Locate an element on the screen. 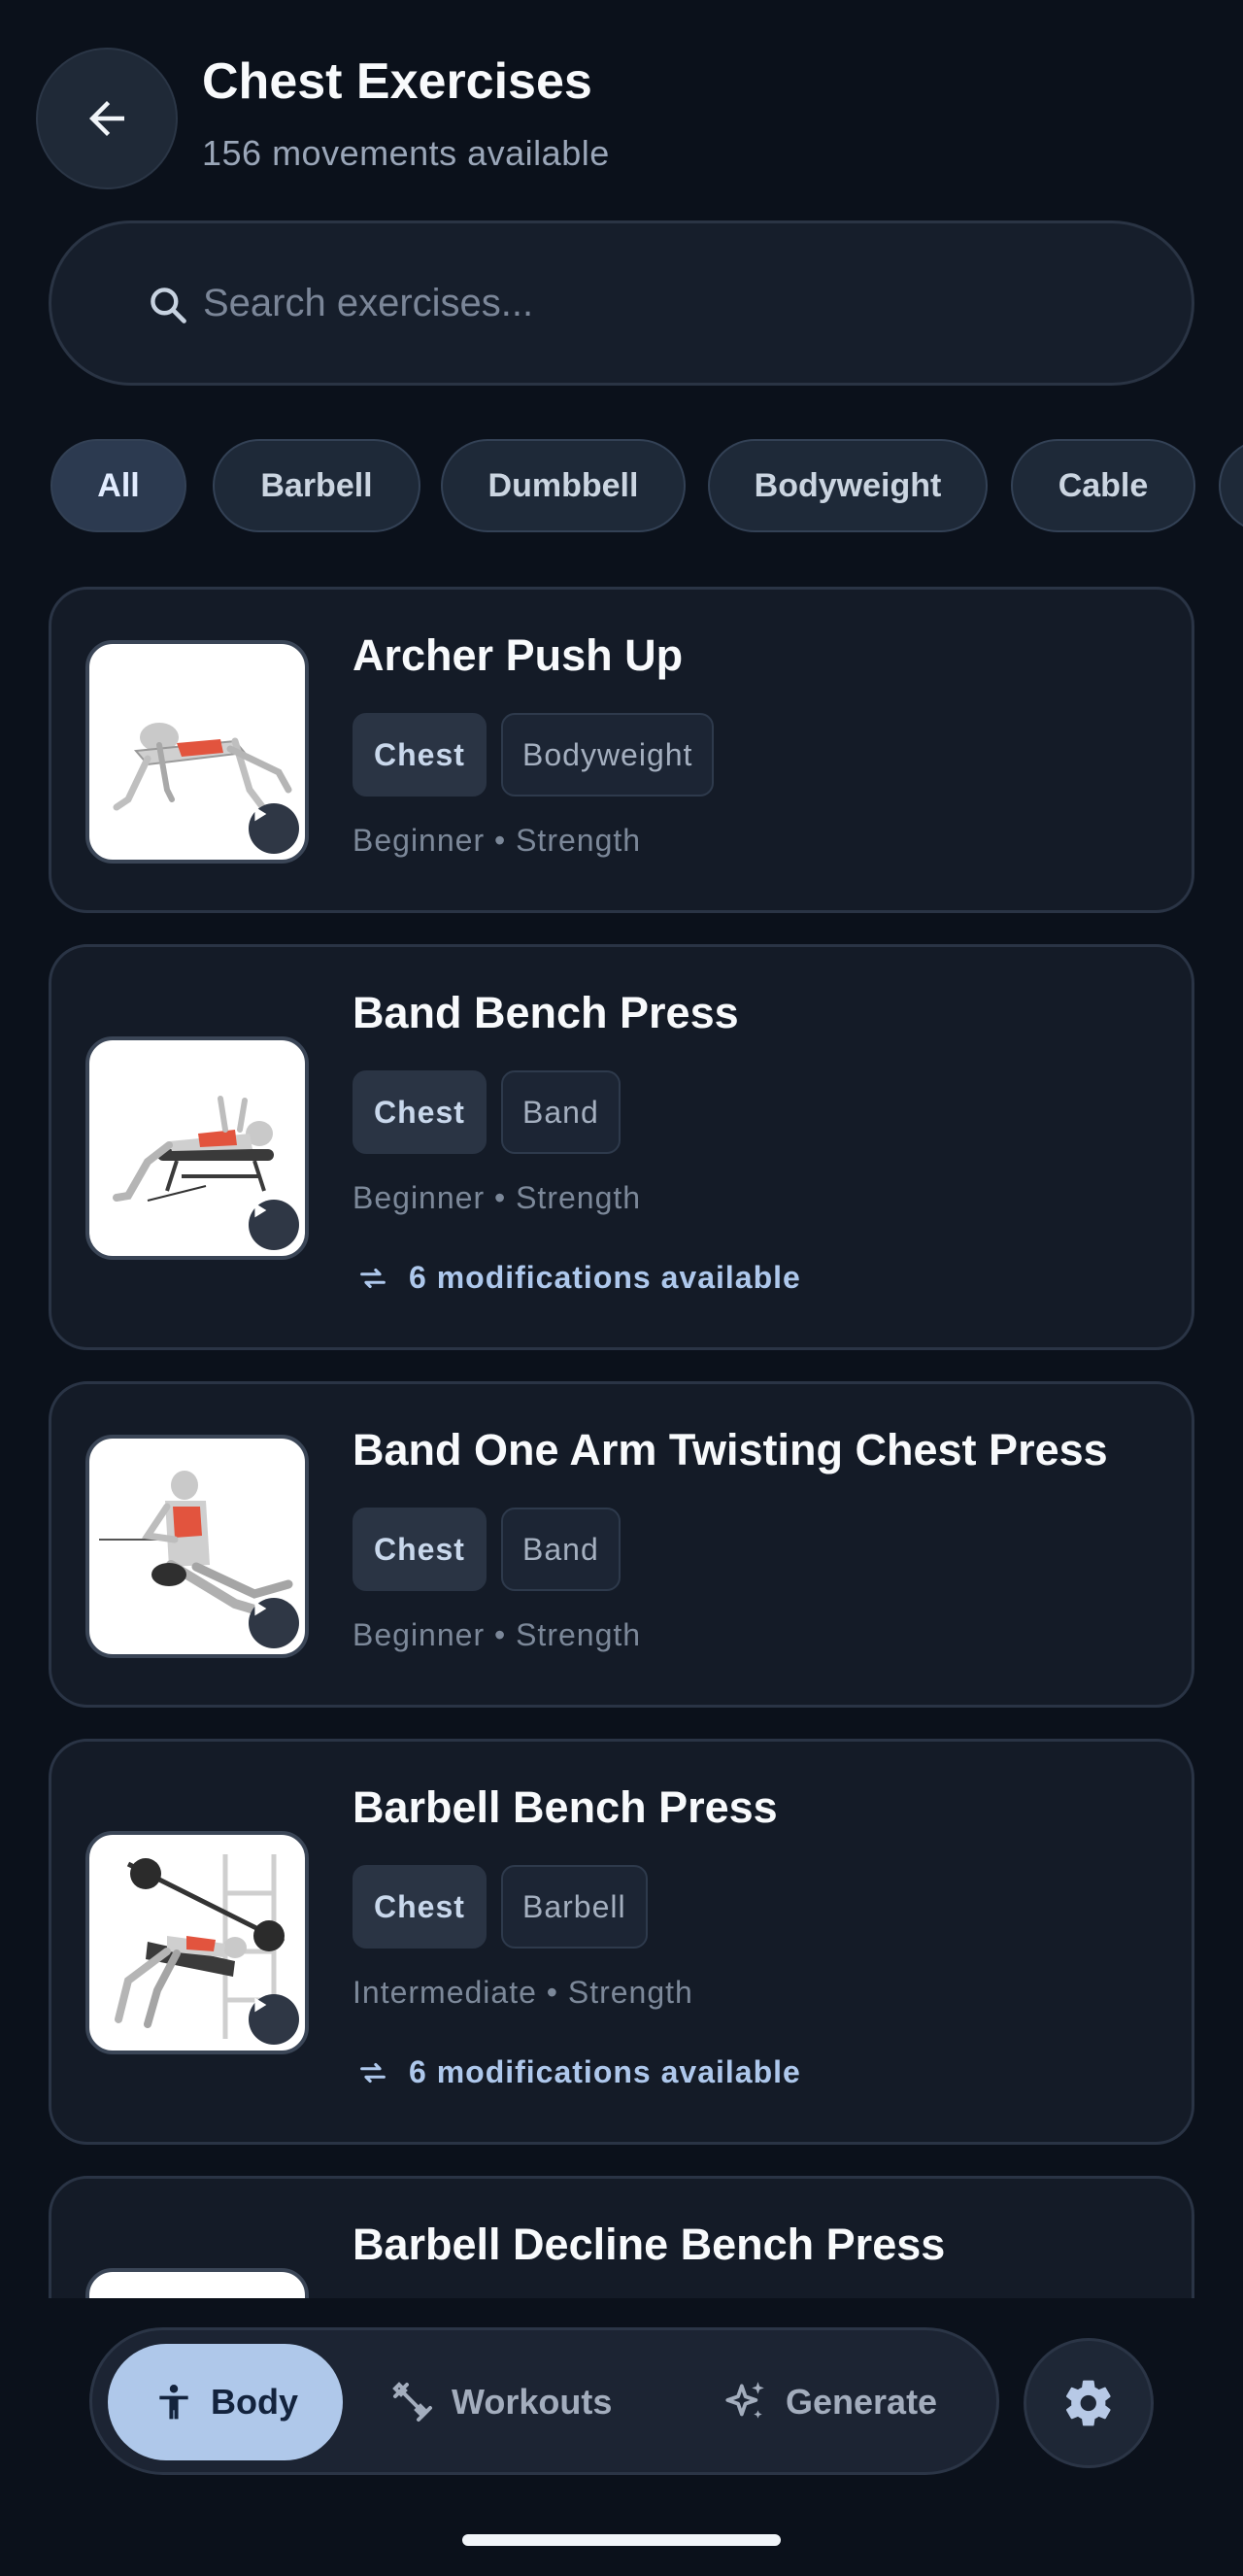 The image size is (1243, 2576). exercise-name: Archer Push Up is located at coordinates (518, 655).